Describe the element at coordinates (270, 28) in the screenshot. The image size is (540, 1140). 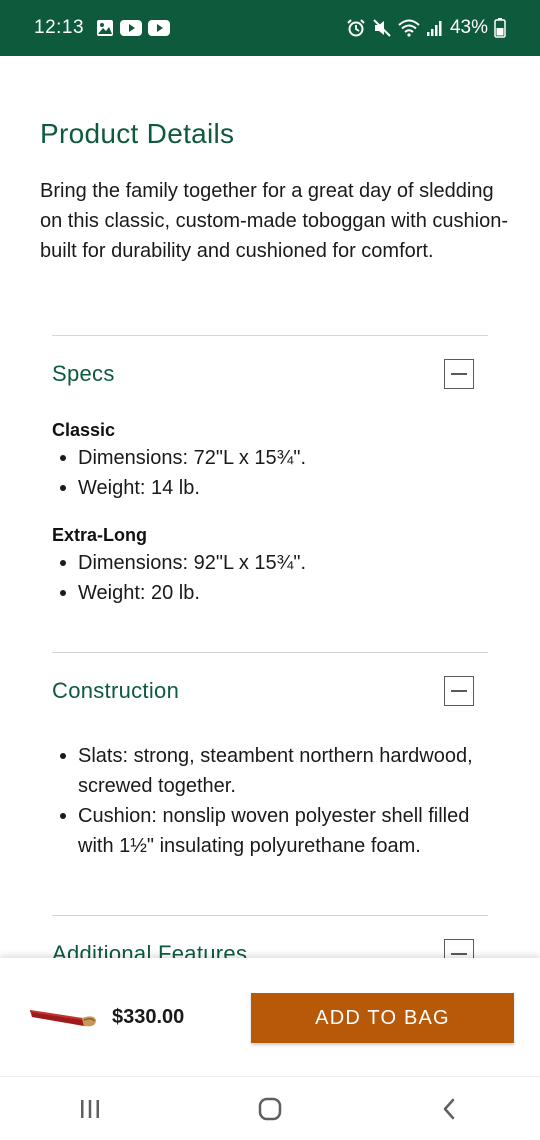
I see `status-bar: 12:13 43%` at that location.